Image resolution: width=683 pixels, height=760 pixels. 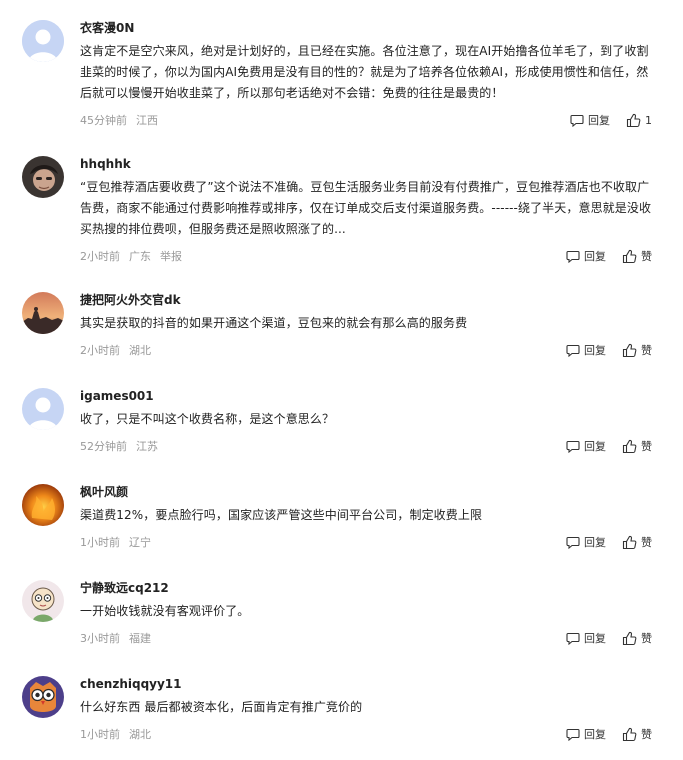 What do you see at coordinates (221, 707) in the screenshot?
I see `comment-text: 什么好东西 最后都被资本化，后面肯定有推广竞价的` at bounding box center [221, 707].